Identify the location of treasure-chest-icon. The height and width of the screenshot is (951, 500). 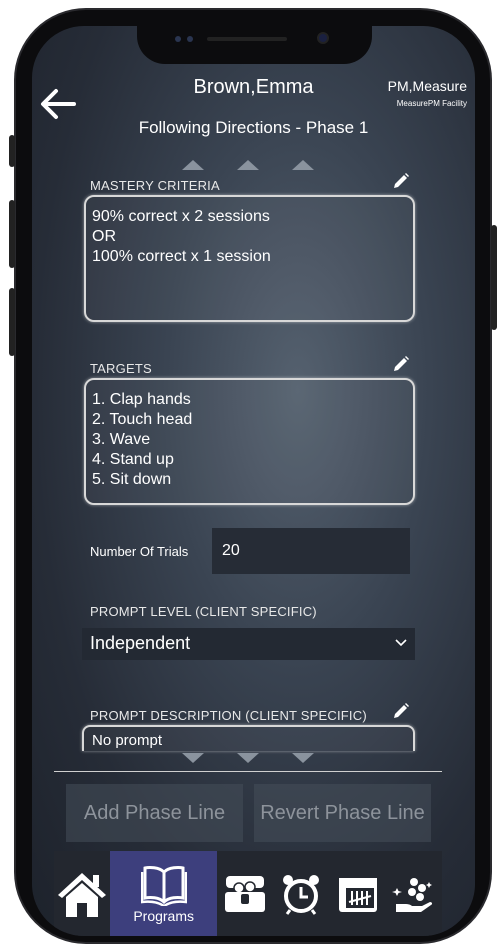
(245, 893).